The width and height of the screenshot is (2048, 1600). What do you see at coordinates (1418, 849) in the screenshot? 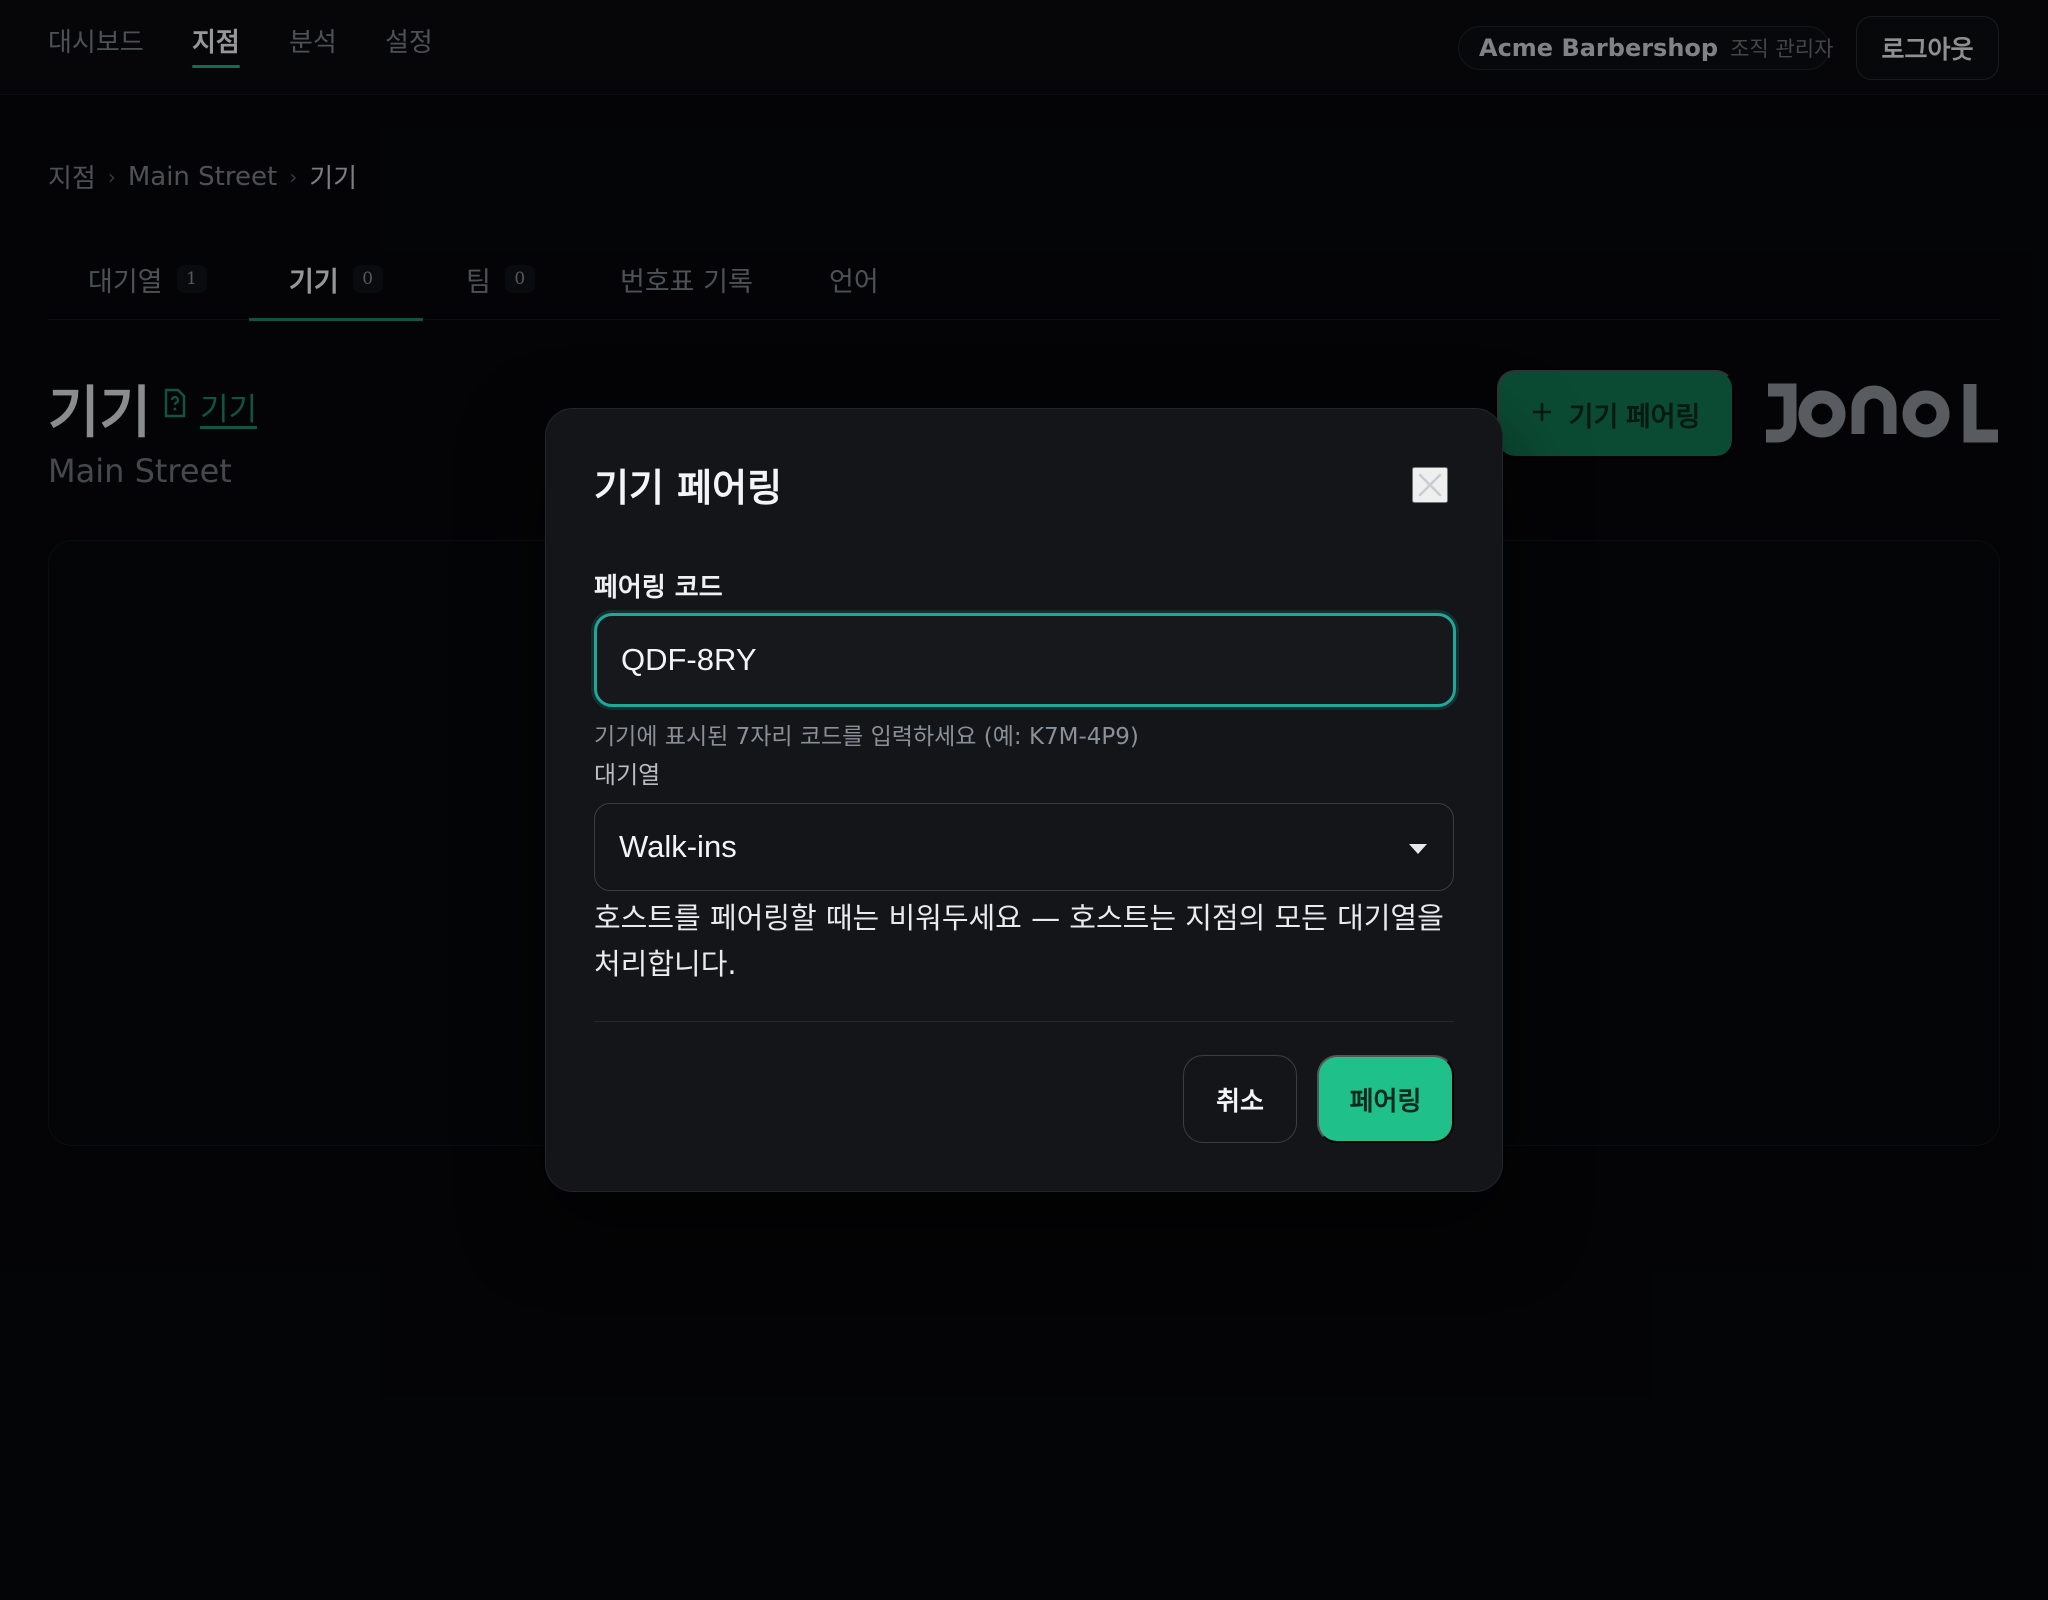
I see `chevron-down-icon` at bounding box center [1418, 849].